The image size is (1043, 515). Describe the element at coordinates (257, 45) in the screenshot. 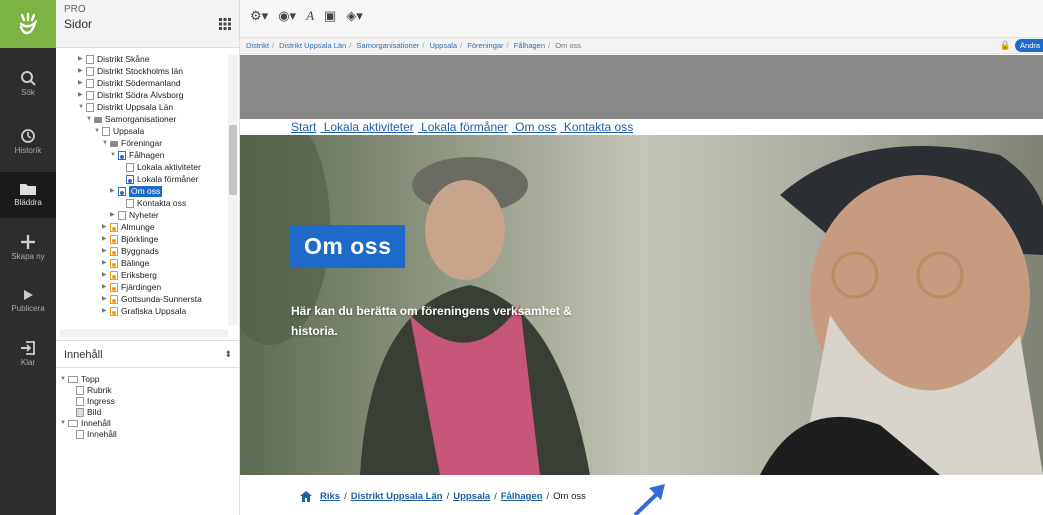

I see `breadcrumb-item: Distrikt` at that location.